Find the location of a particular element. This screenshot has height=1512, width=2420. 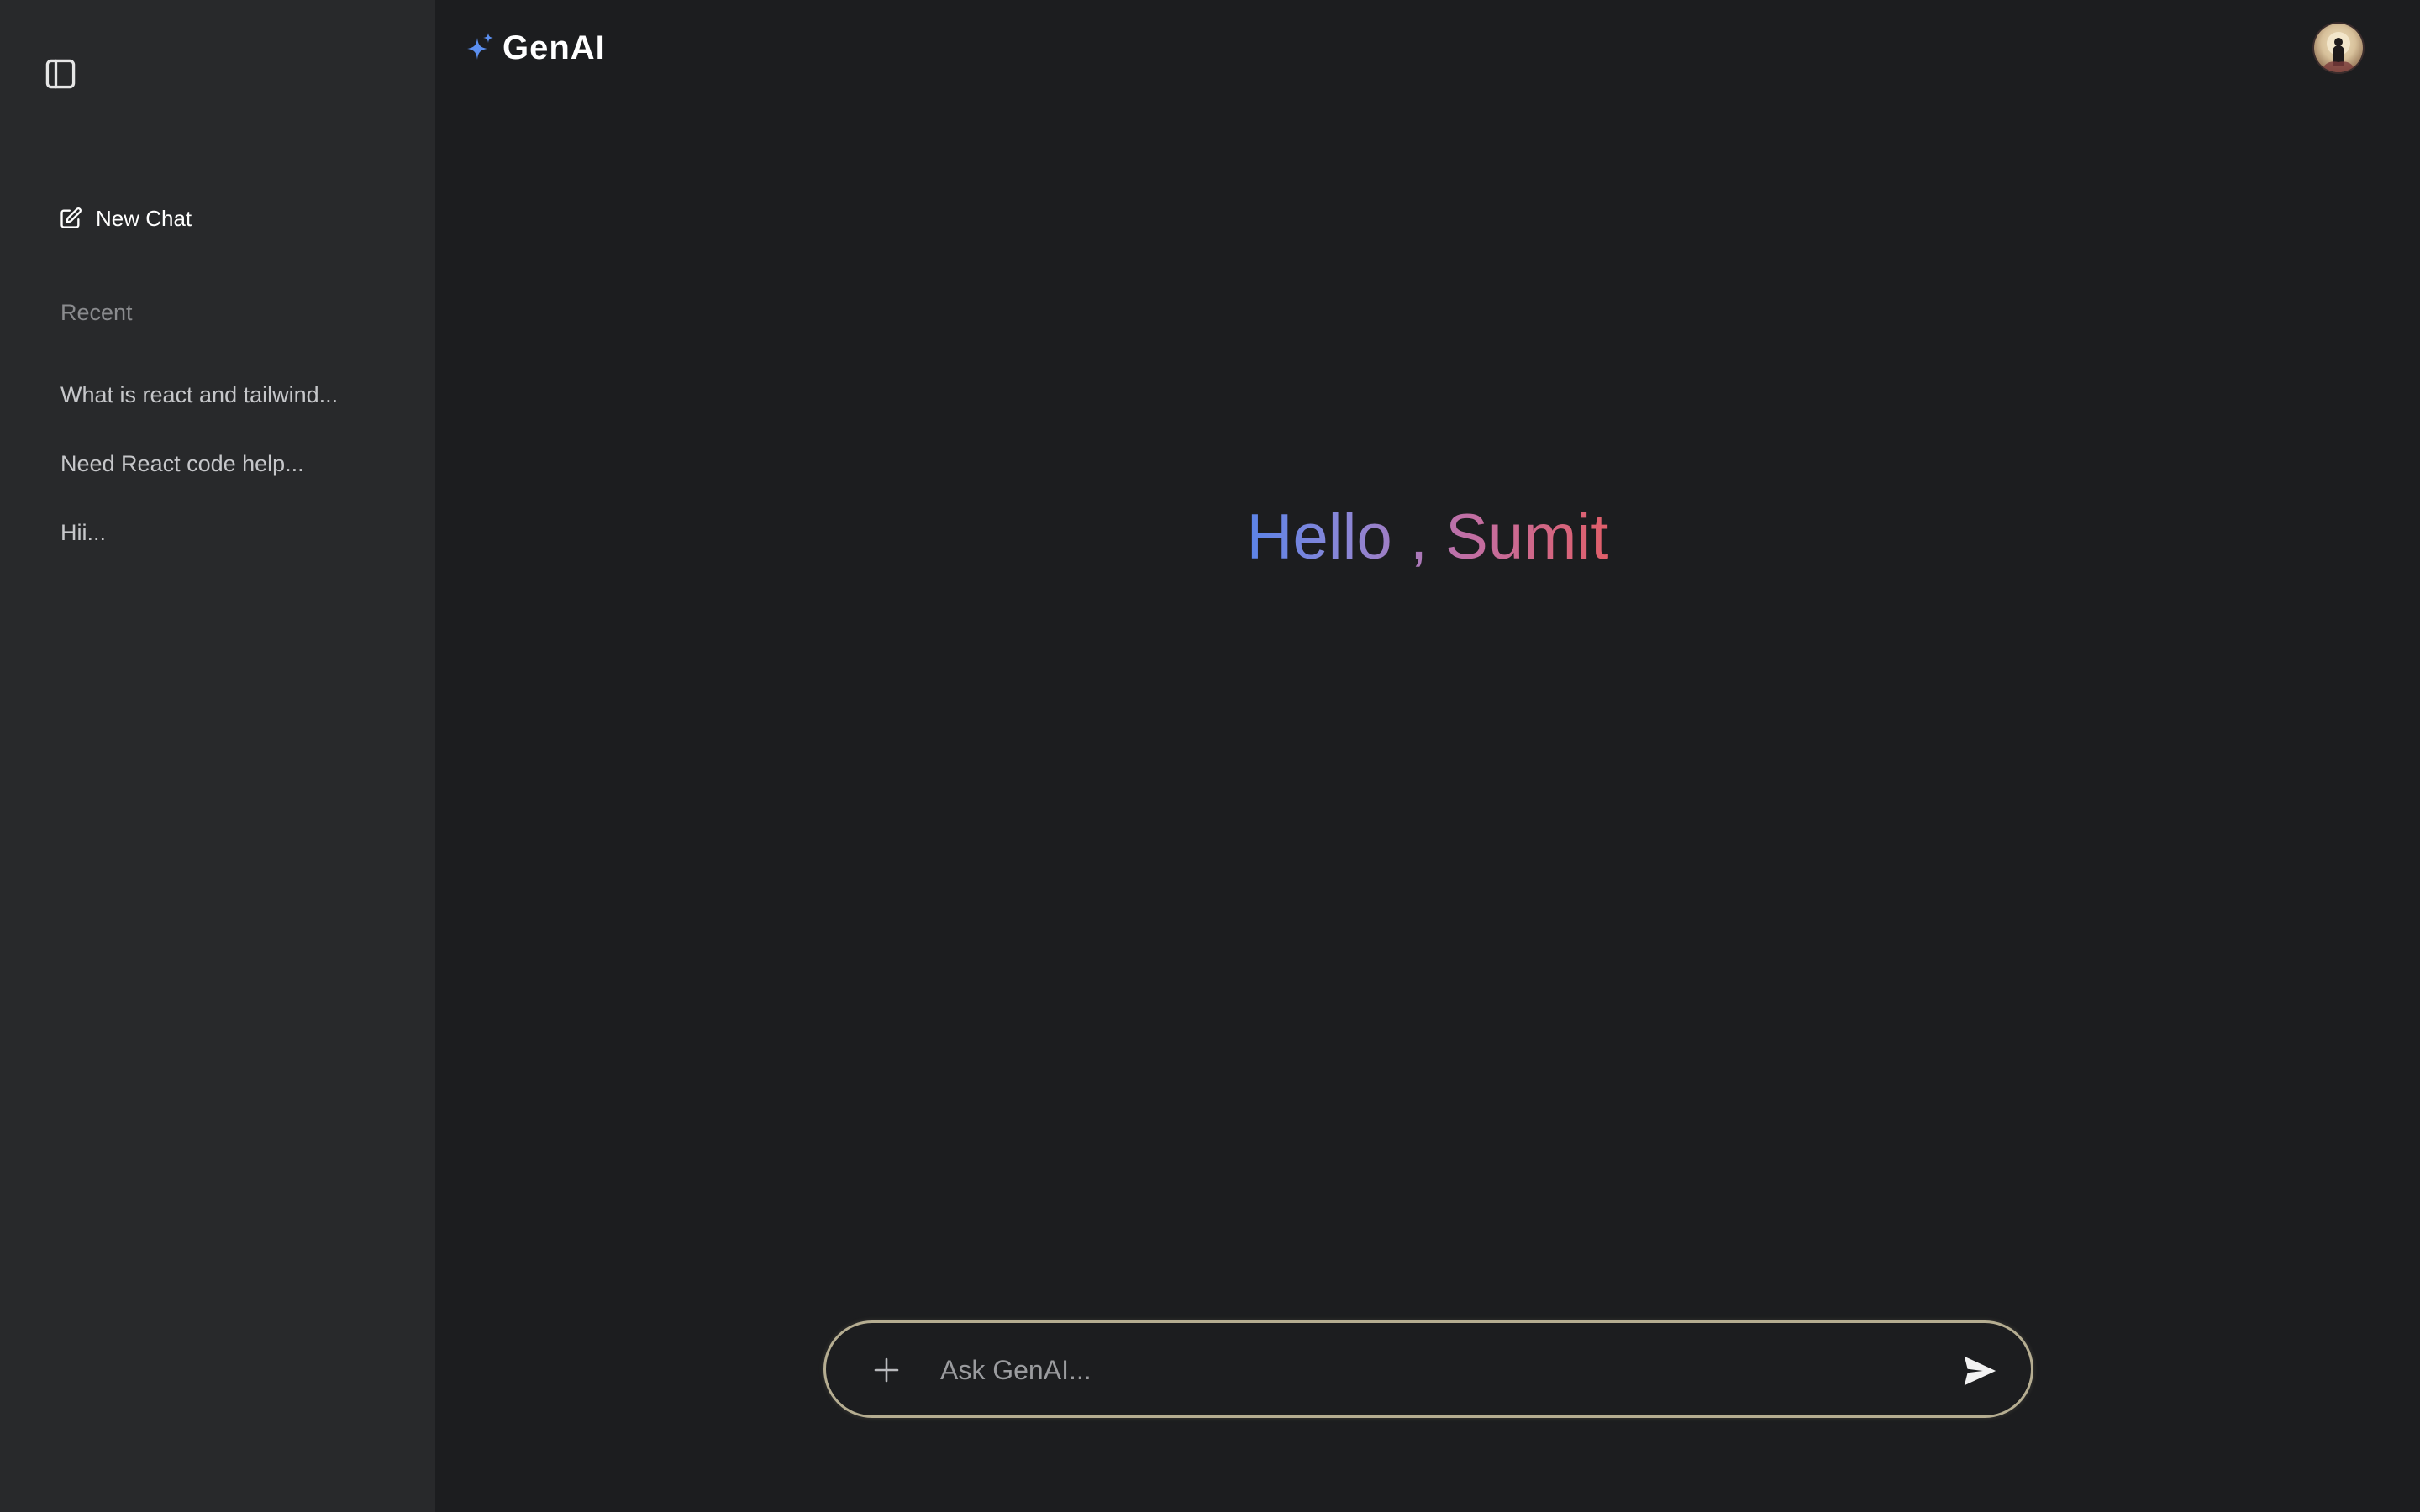

edit-icon is located at coordinates (70, 218).